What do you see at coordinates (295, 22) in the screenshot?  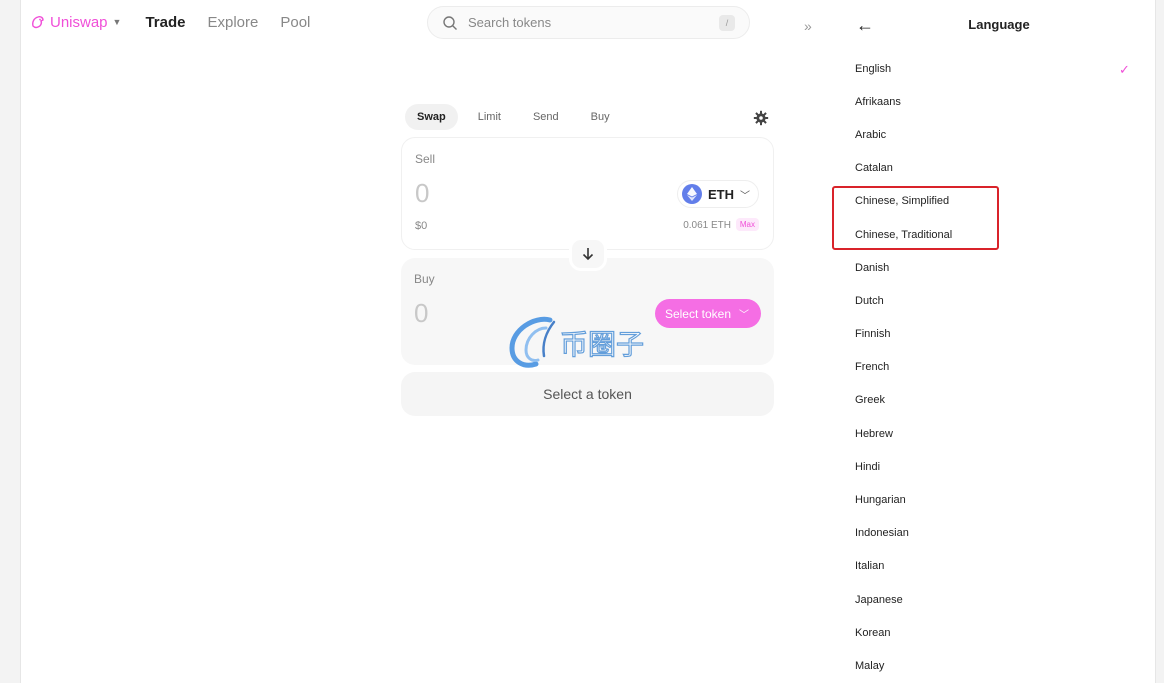 I see `nav-pool: Pool` at bounding box center [295, 22].